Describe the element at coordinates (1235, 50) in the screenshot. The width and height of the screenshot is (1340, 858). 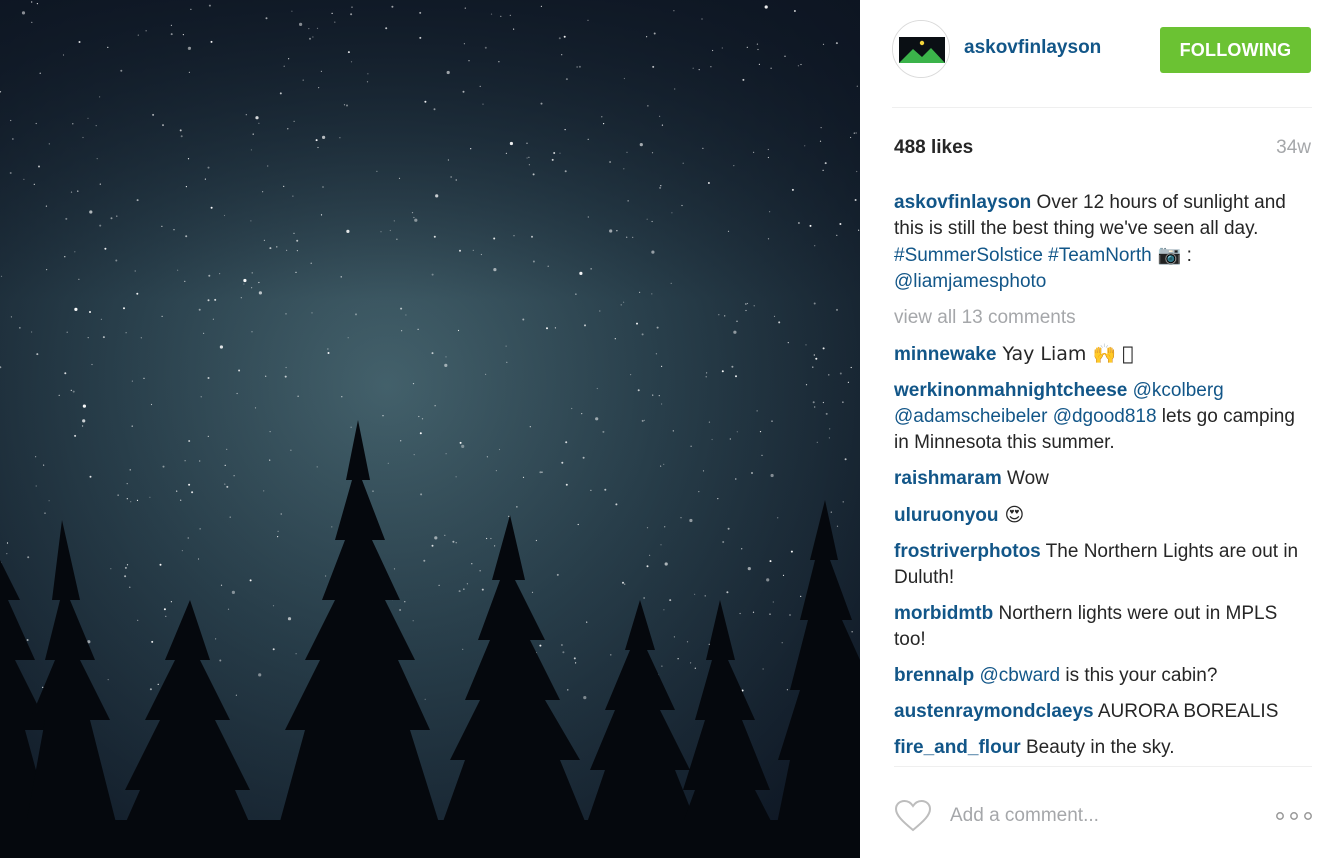
I see `following-button: FOLLOWING` at that location.